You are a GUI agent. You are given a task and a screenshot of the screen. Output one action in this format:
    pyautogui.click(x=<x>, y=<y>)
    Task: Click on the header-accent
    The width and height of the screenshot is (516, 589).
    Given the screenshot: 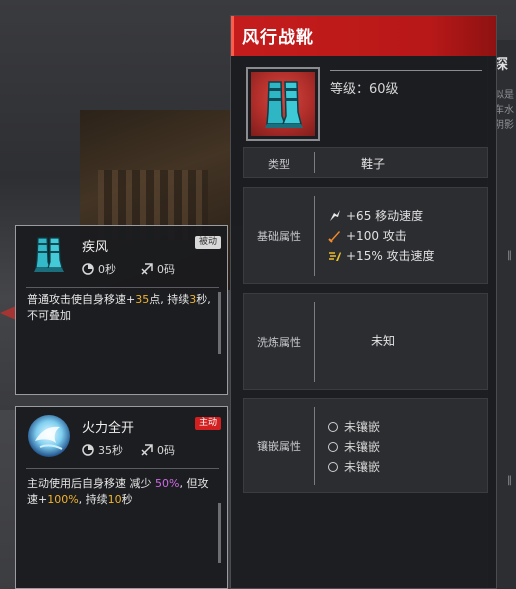 What is the action you would take?
    pyautogui.click(x=232, y=36)
    